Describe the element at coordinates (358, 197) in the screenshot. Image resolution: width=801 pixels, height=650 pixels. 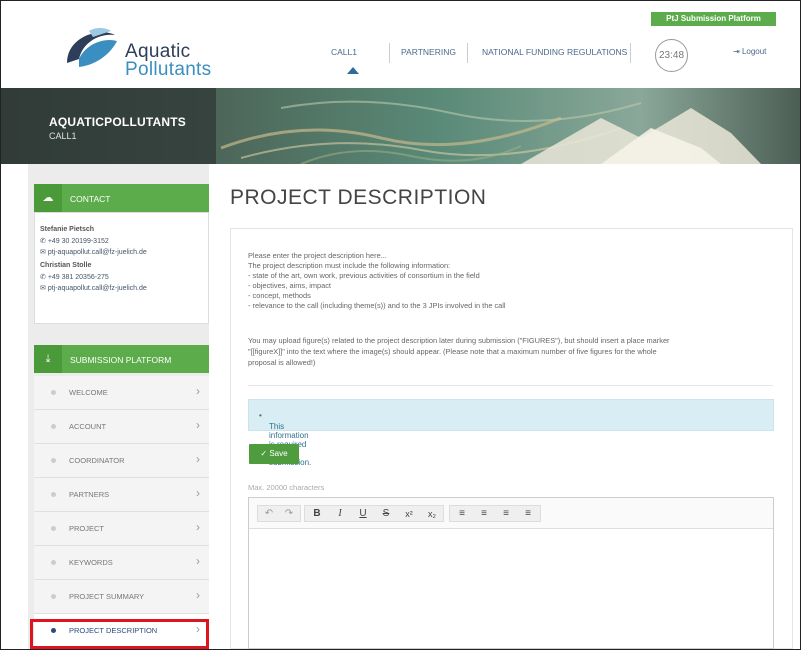
I see `page-title: PROJECT DESCRIPTION` at that location.